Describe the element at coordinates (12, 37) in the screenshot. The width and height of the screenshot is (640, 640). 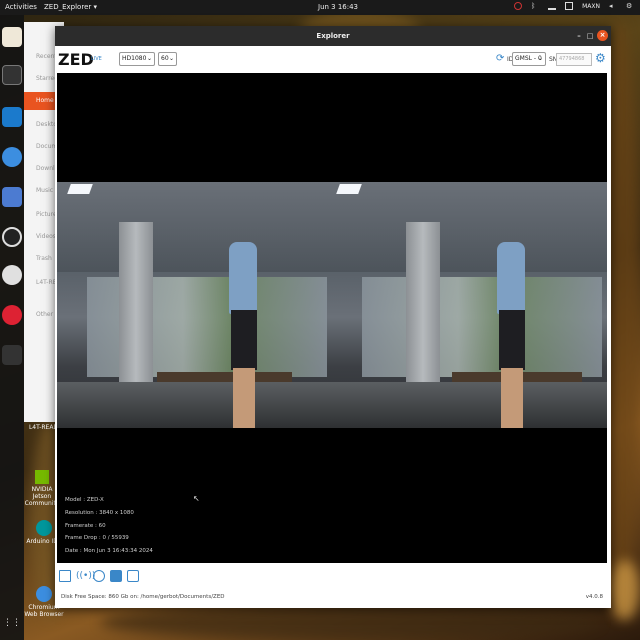
I see `files-app-icon` at that location.